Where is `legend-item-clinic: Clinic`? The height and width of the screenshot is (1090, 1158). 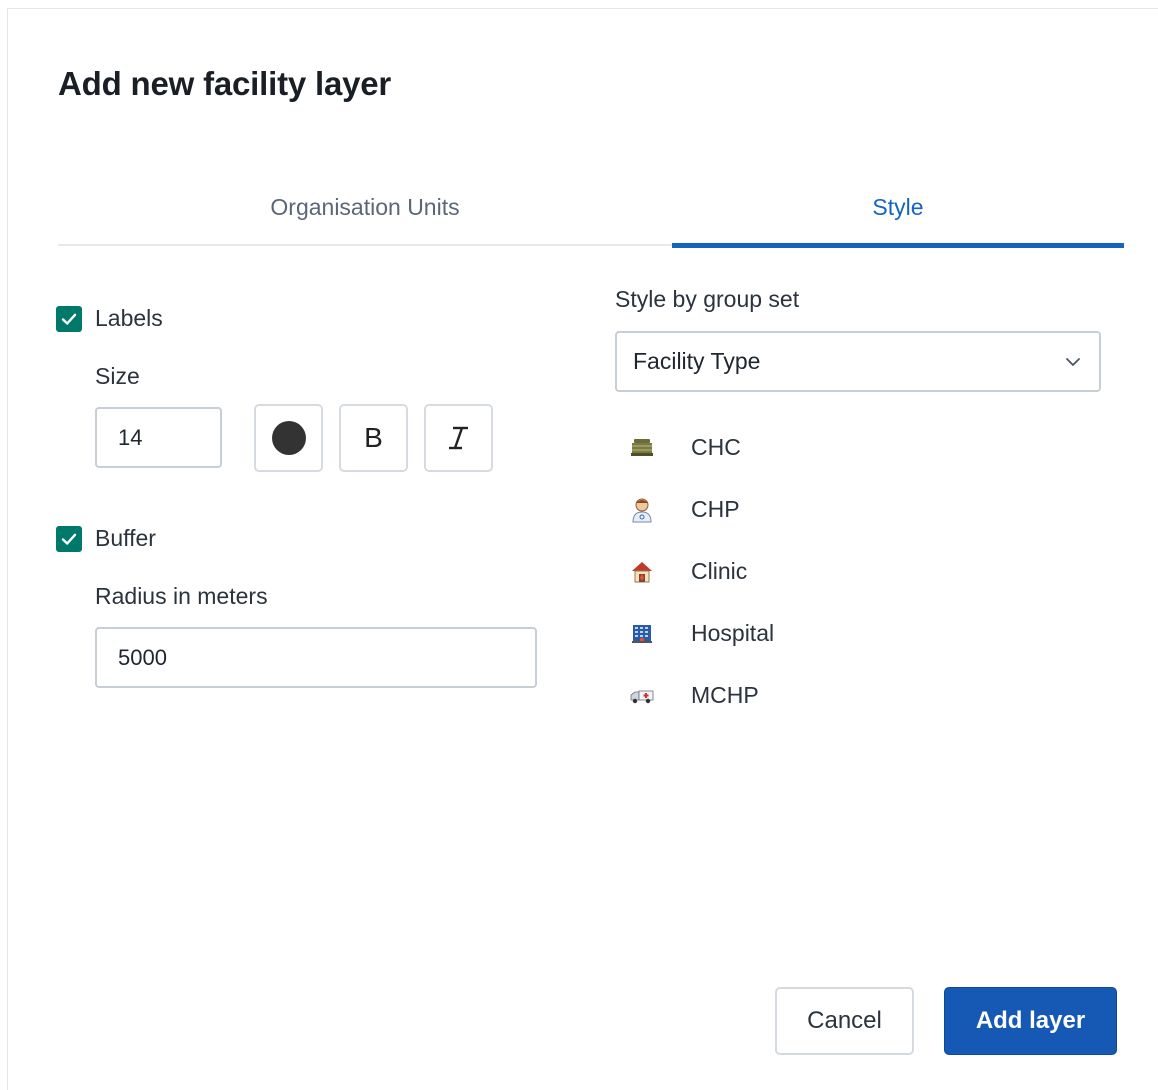
legend-item-clinic: Clinic is located at coordinates (688, 571).